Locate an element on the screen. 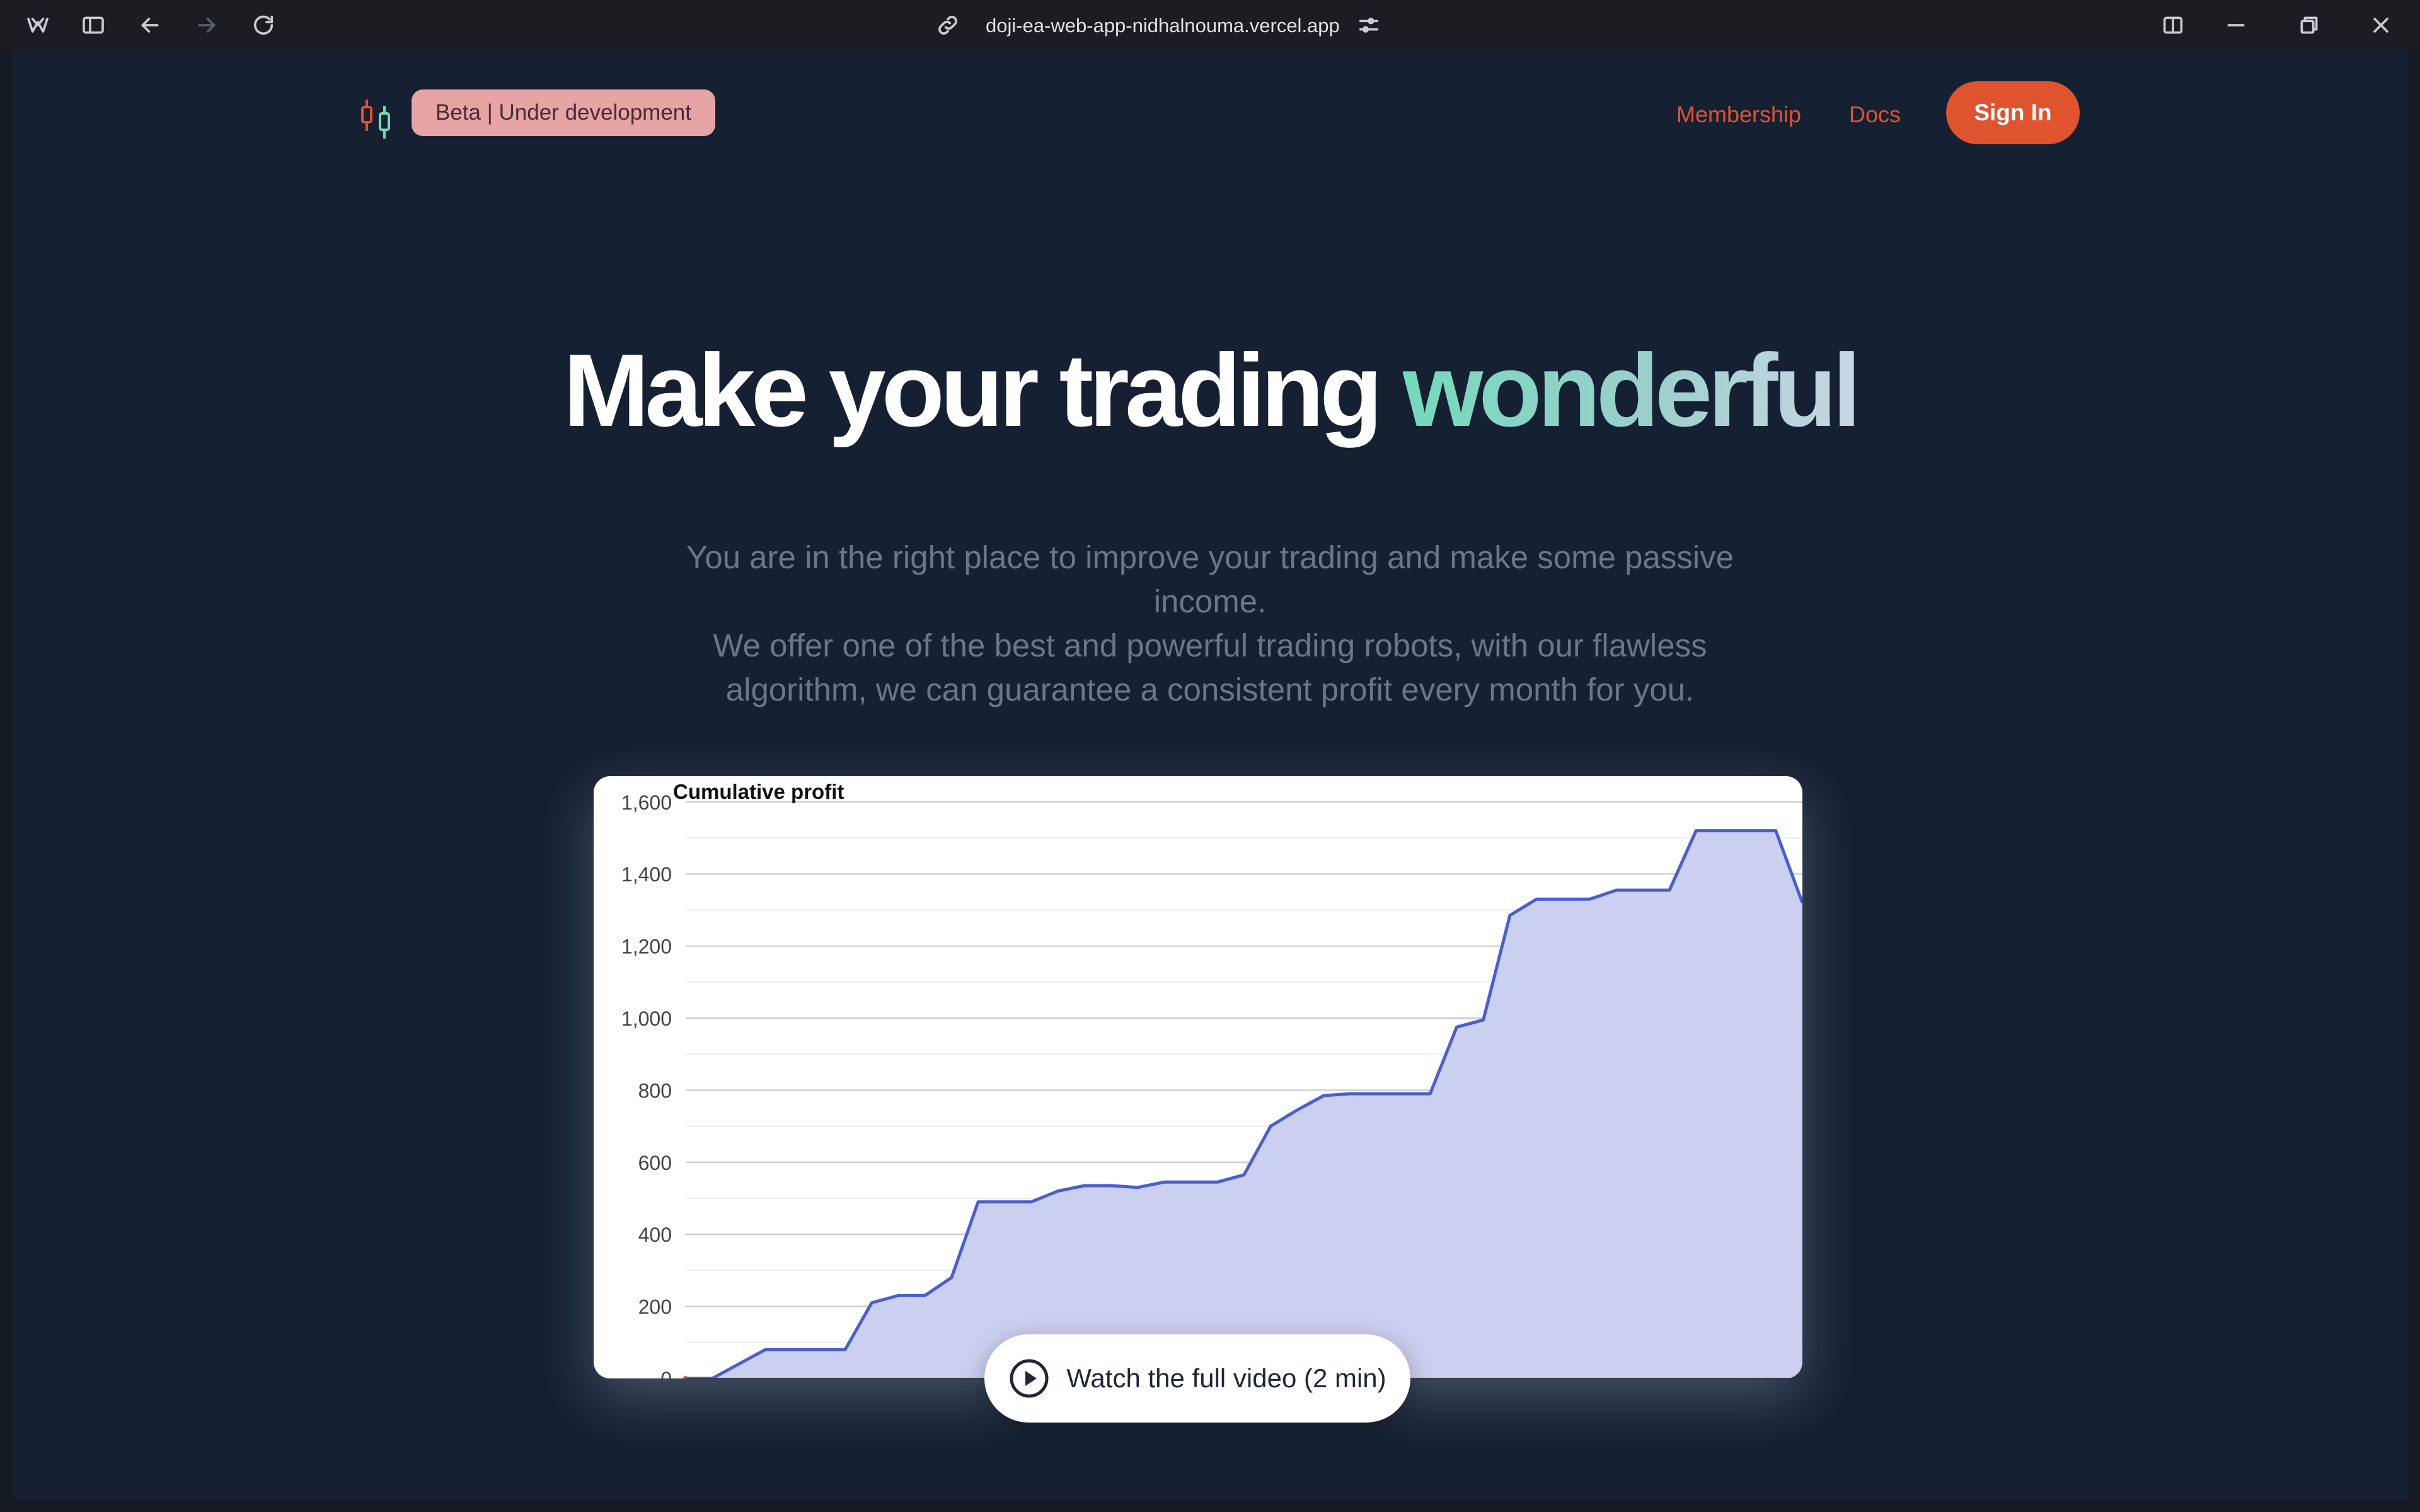  nav-docs-link: Docs is located at coordinates (1875, 115).